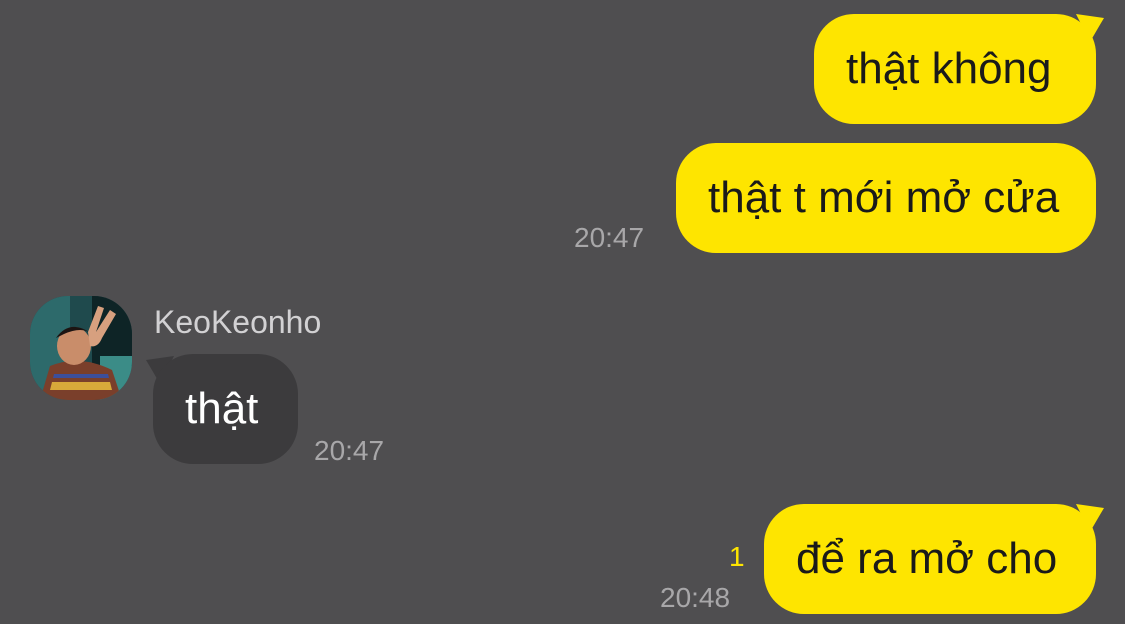  I want to click on message-bubble-mine: thật t mới mở cửa, so click(886, 198).